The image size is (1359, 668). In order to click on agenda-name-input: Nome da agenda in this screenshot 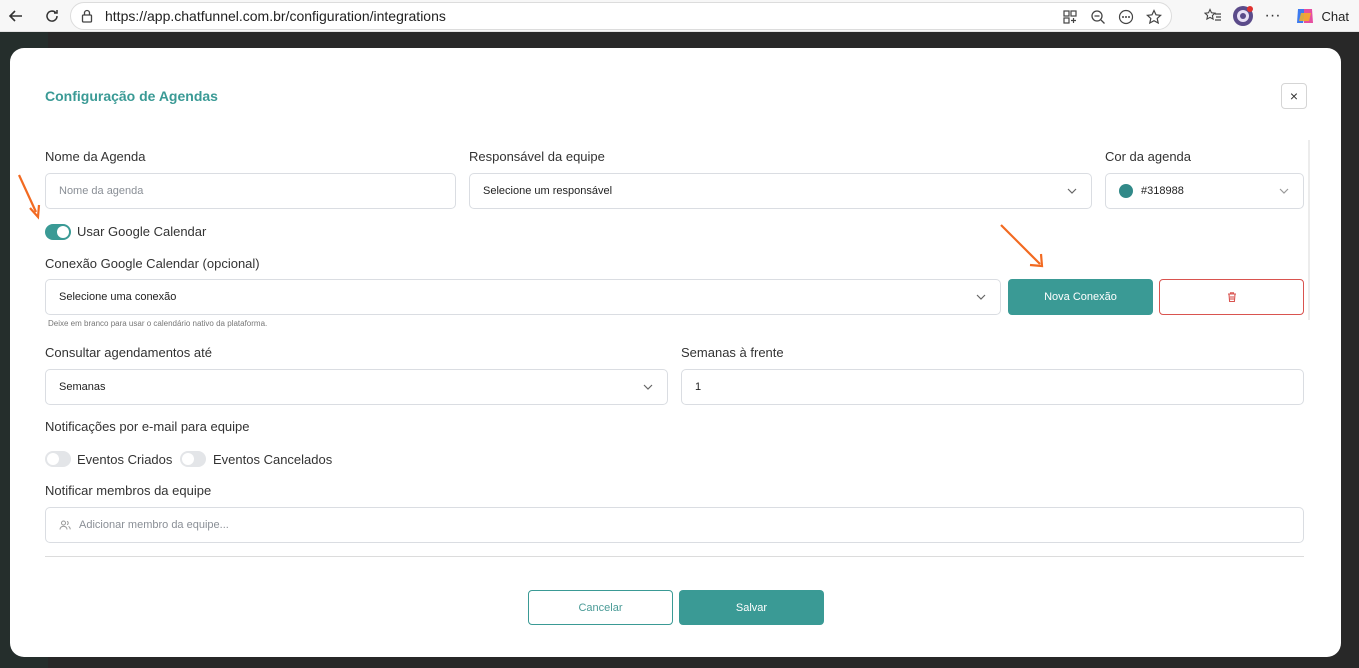, I will do `click(250, 191)`.